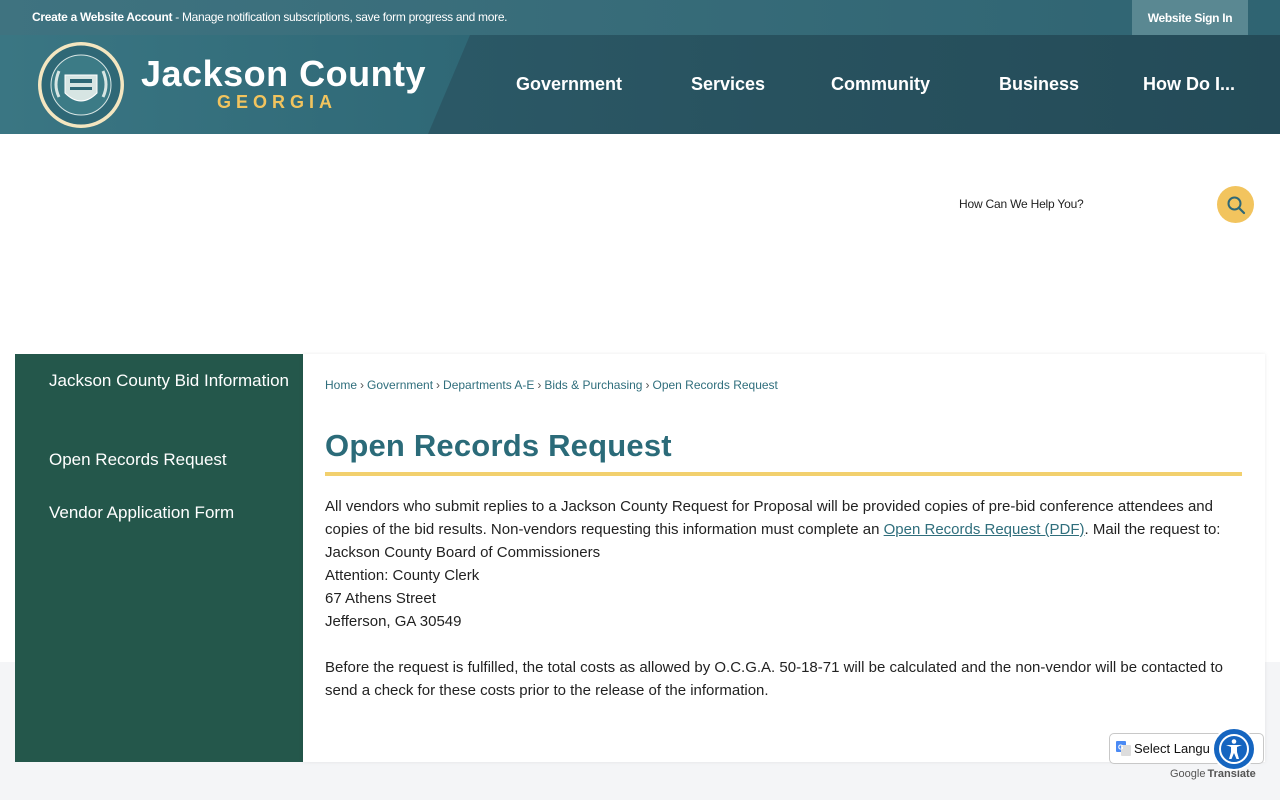  What do you see at coordinates (1172, 748) in the screenshot?
I see `language-select-label: Select Langu` at bounding box center [1172, 748].